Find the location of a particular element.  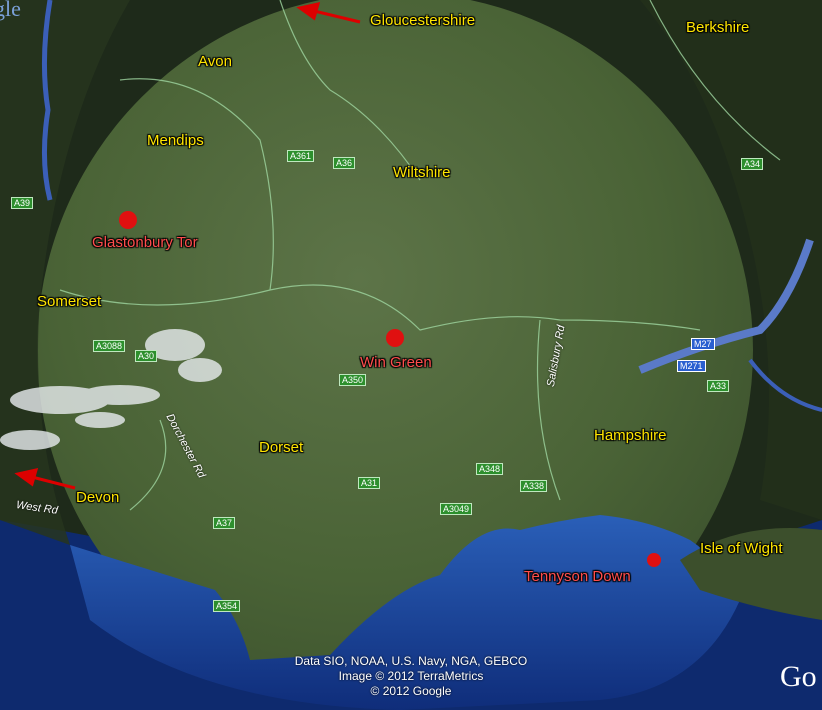

label-avon: Avon is located at coordinates (215, 61).